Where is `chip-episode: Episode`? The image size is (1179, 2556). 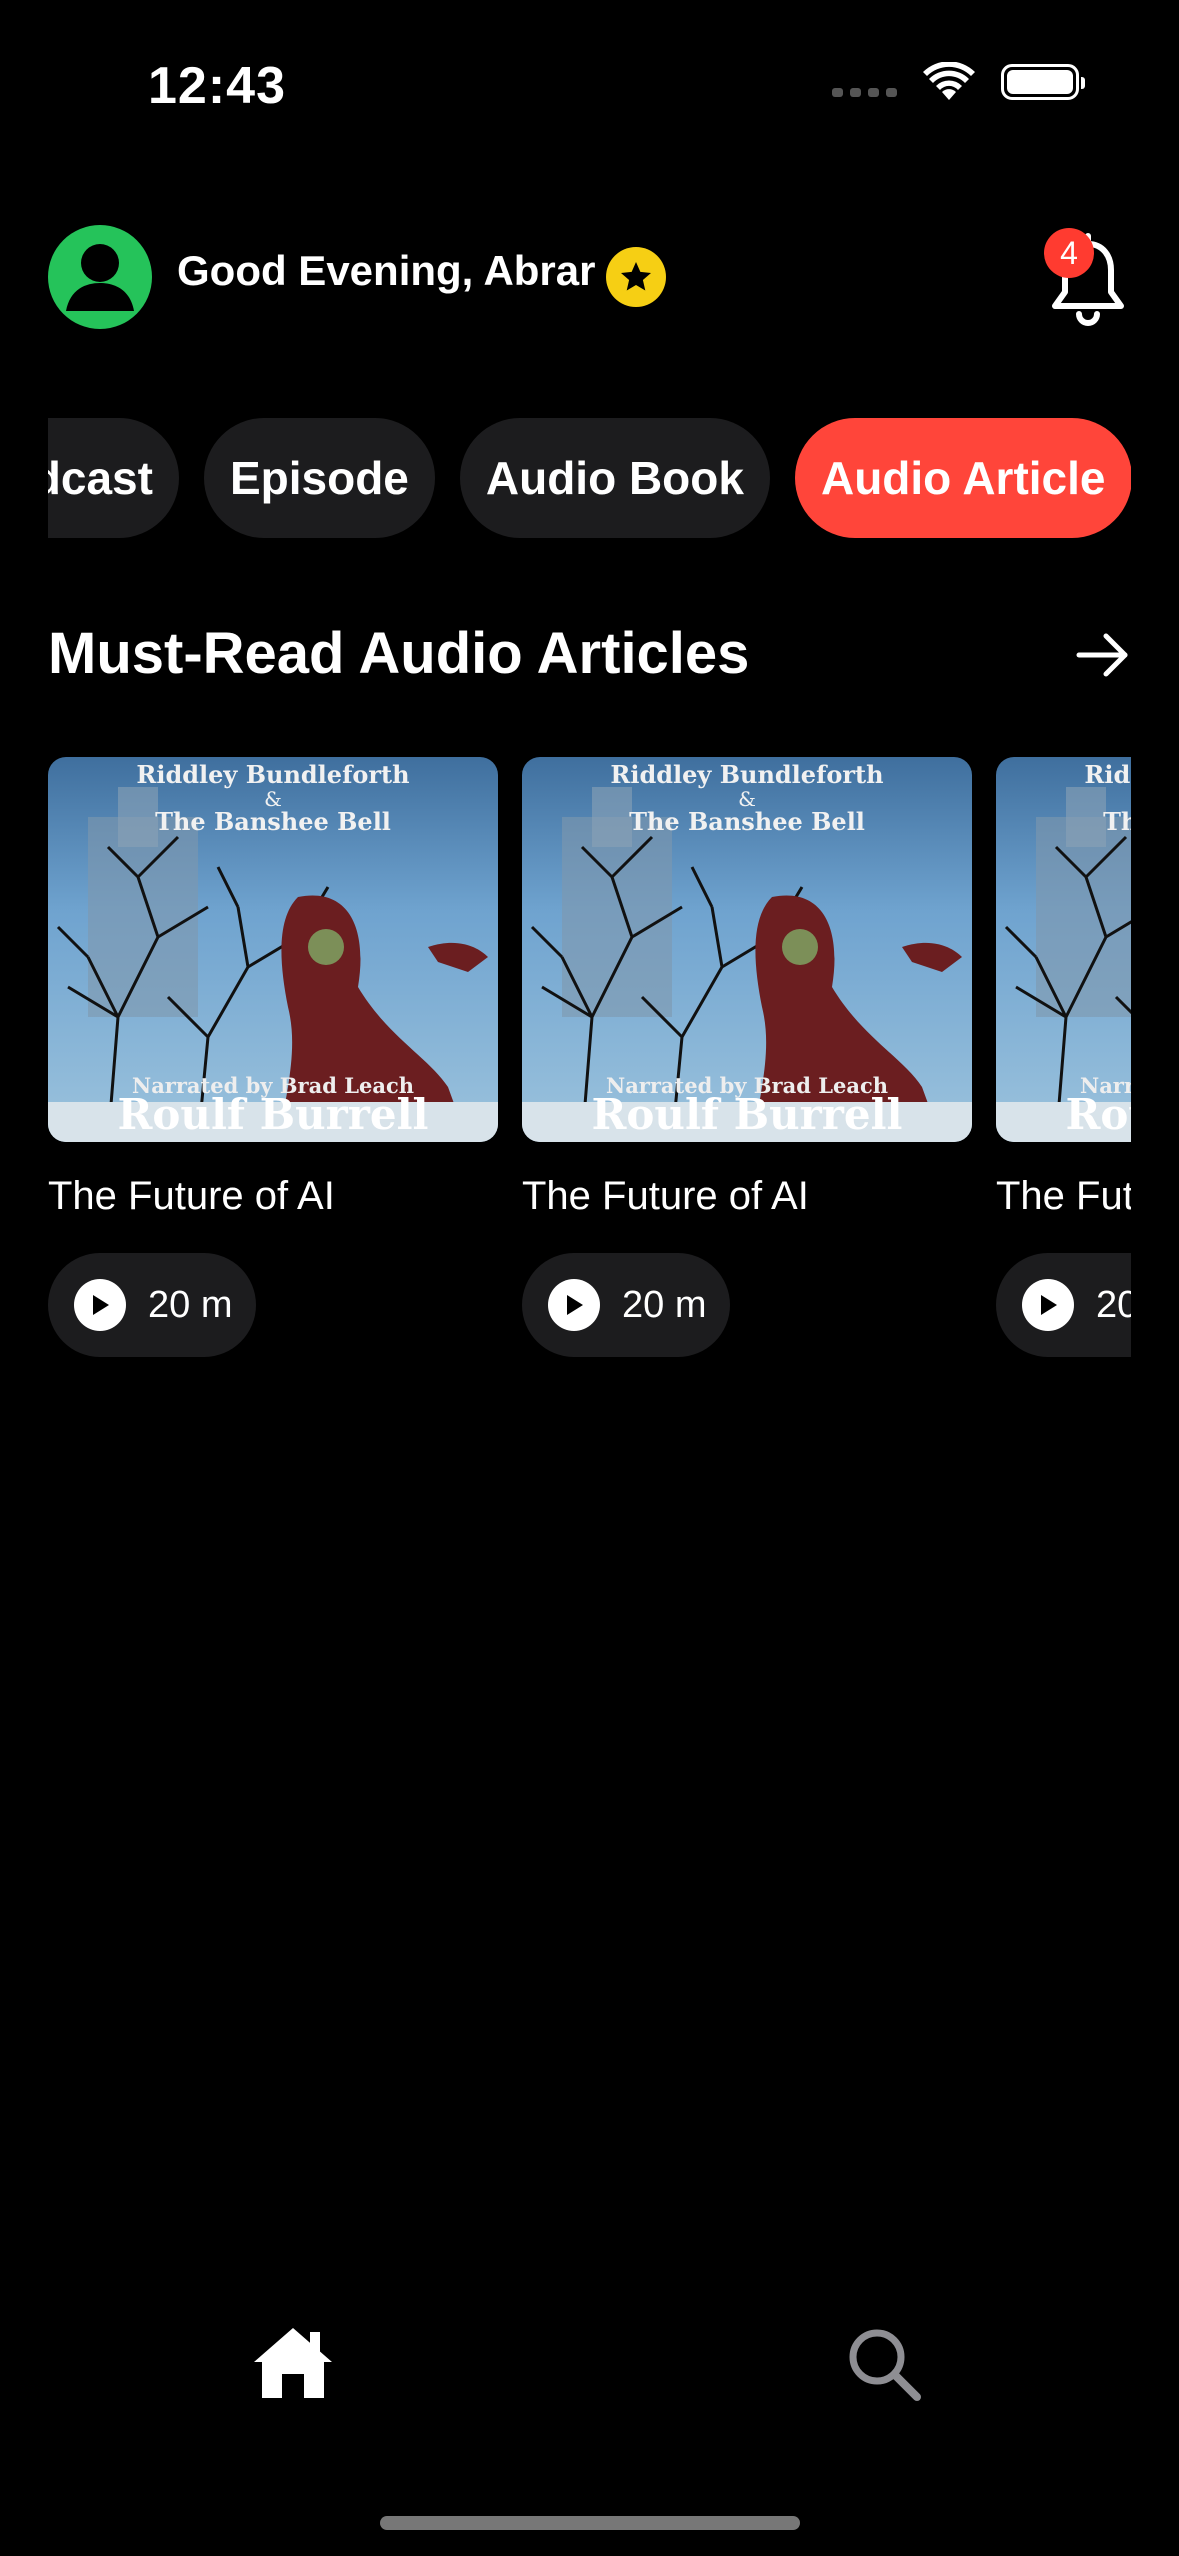
chip-episode: Episode is located at coordinates (319, 478).